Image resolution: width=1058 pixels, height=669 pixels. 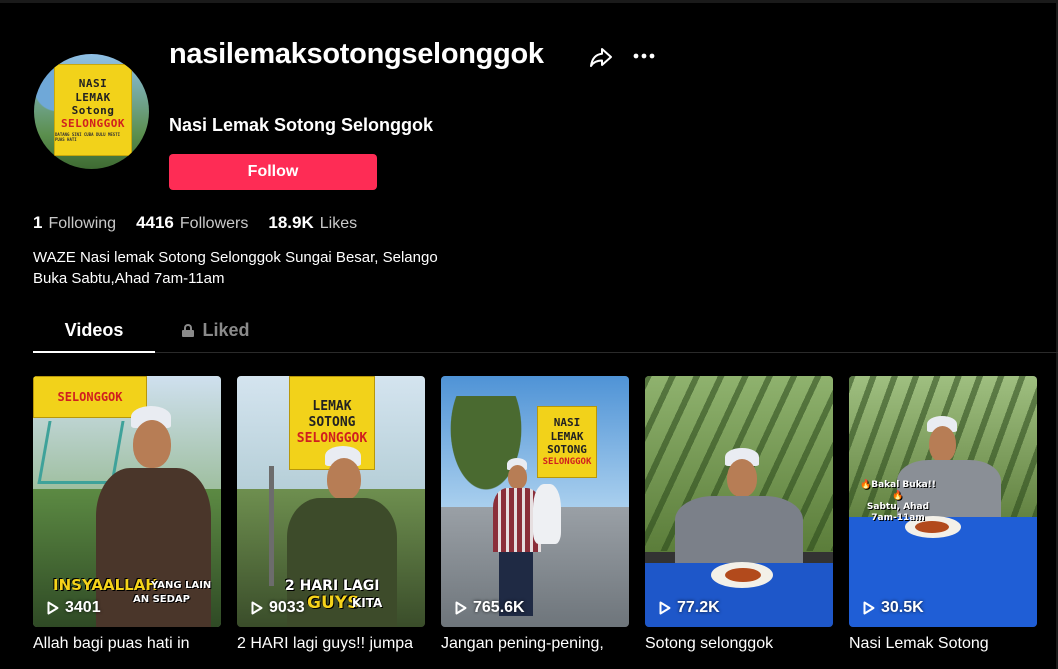 I want to click on more-icon, so click(x=644, y=56).